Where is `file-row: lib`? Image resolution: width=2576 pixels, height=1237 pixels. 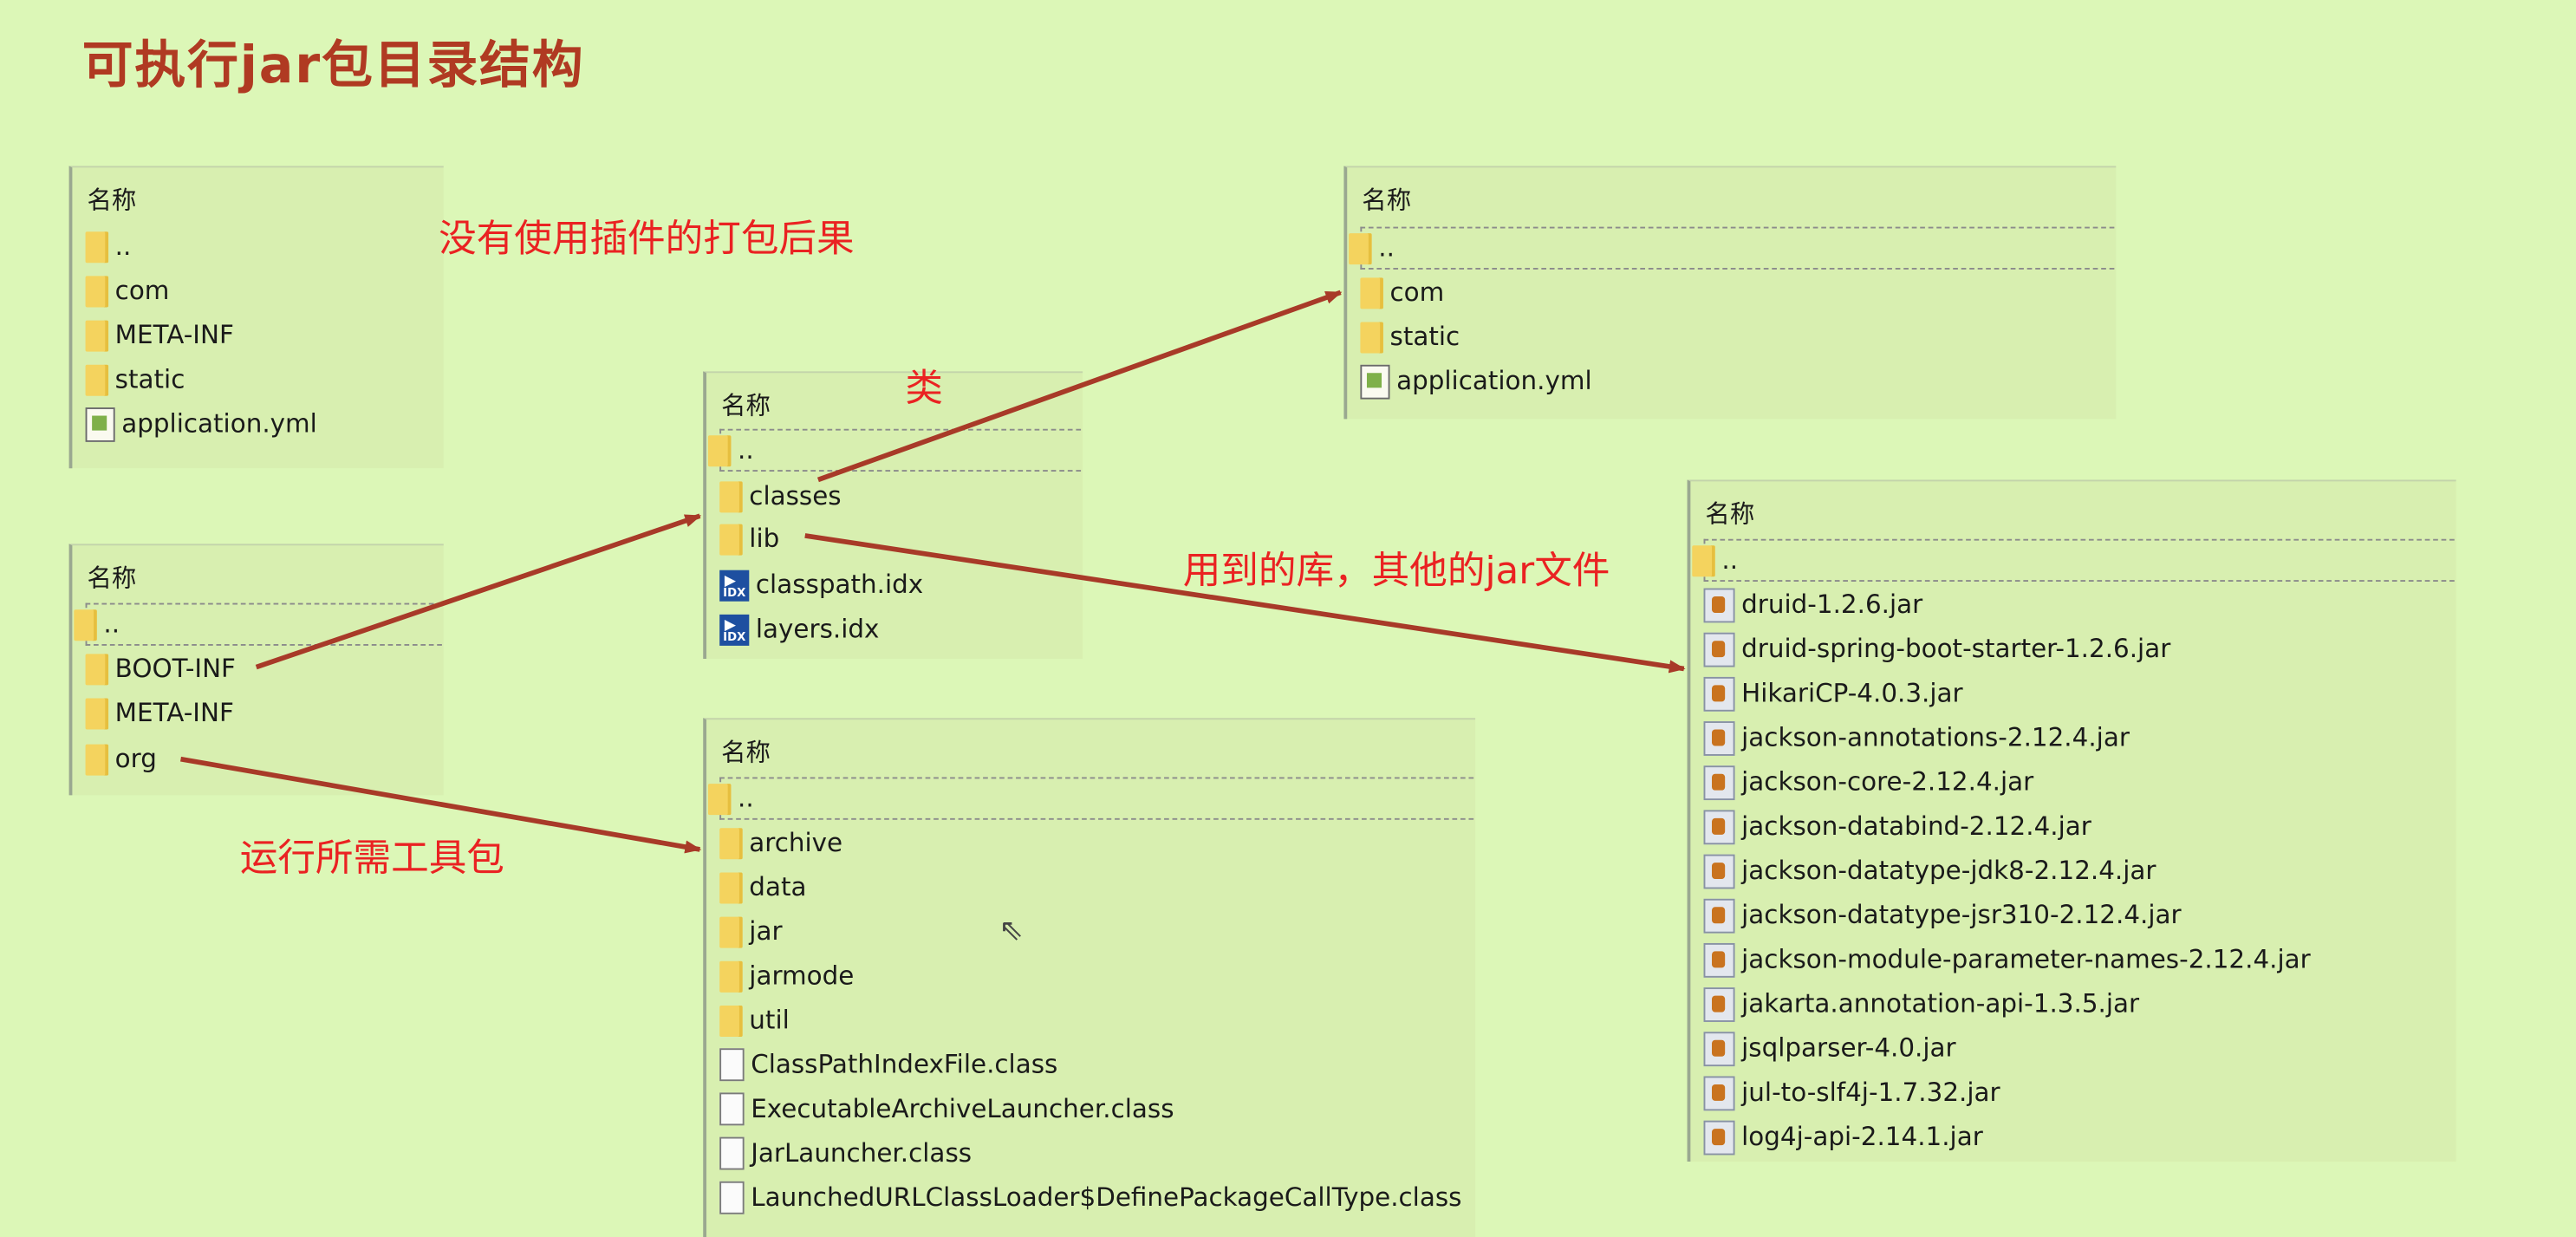 file-row: lib is located at coordinates (749, 538).